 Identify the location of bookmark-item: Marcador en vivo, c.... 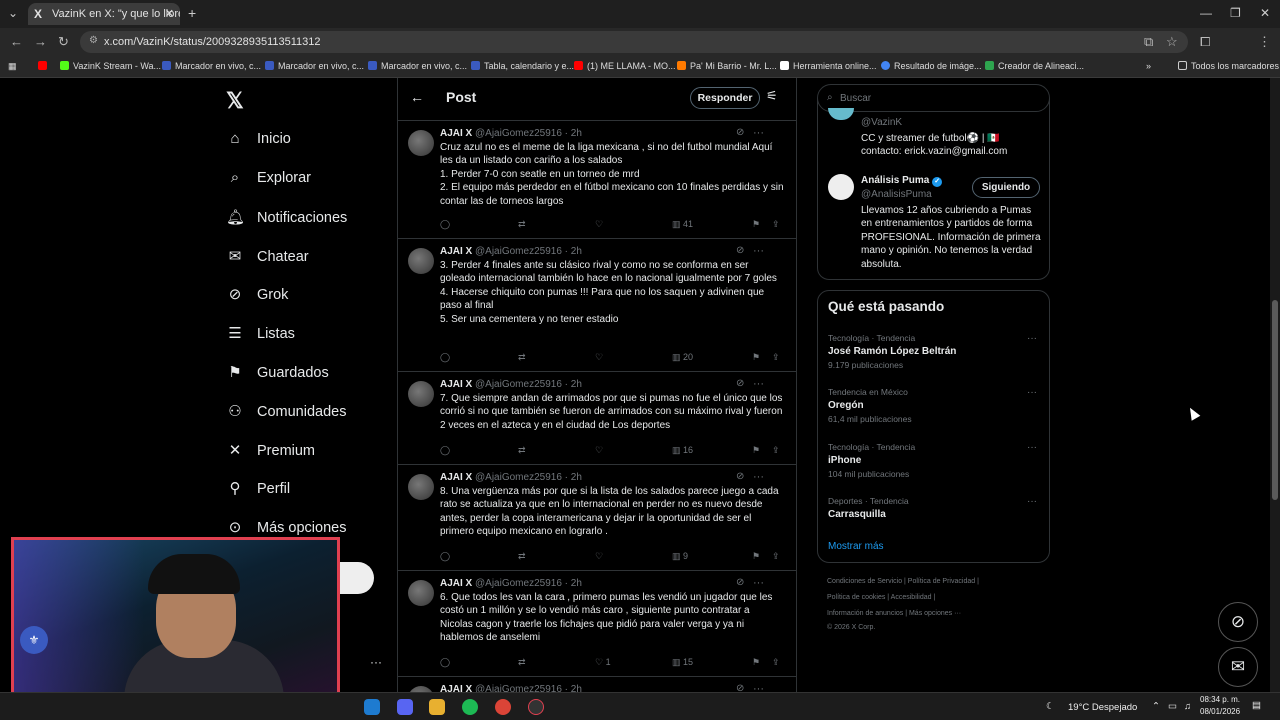
(211, 66).